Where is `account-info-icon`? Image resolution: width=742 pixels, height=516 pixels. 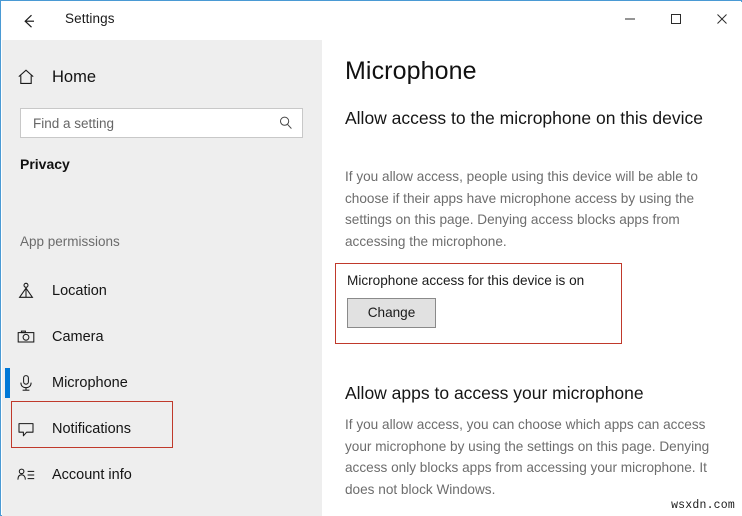
account-info-icon is located at coordinates (26, 475).